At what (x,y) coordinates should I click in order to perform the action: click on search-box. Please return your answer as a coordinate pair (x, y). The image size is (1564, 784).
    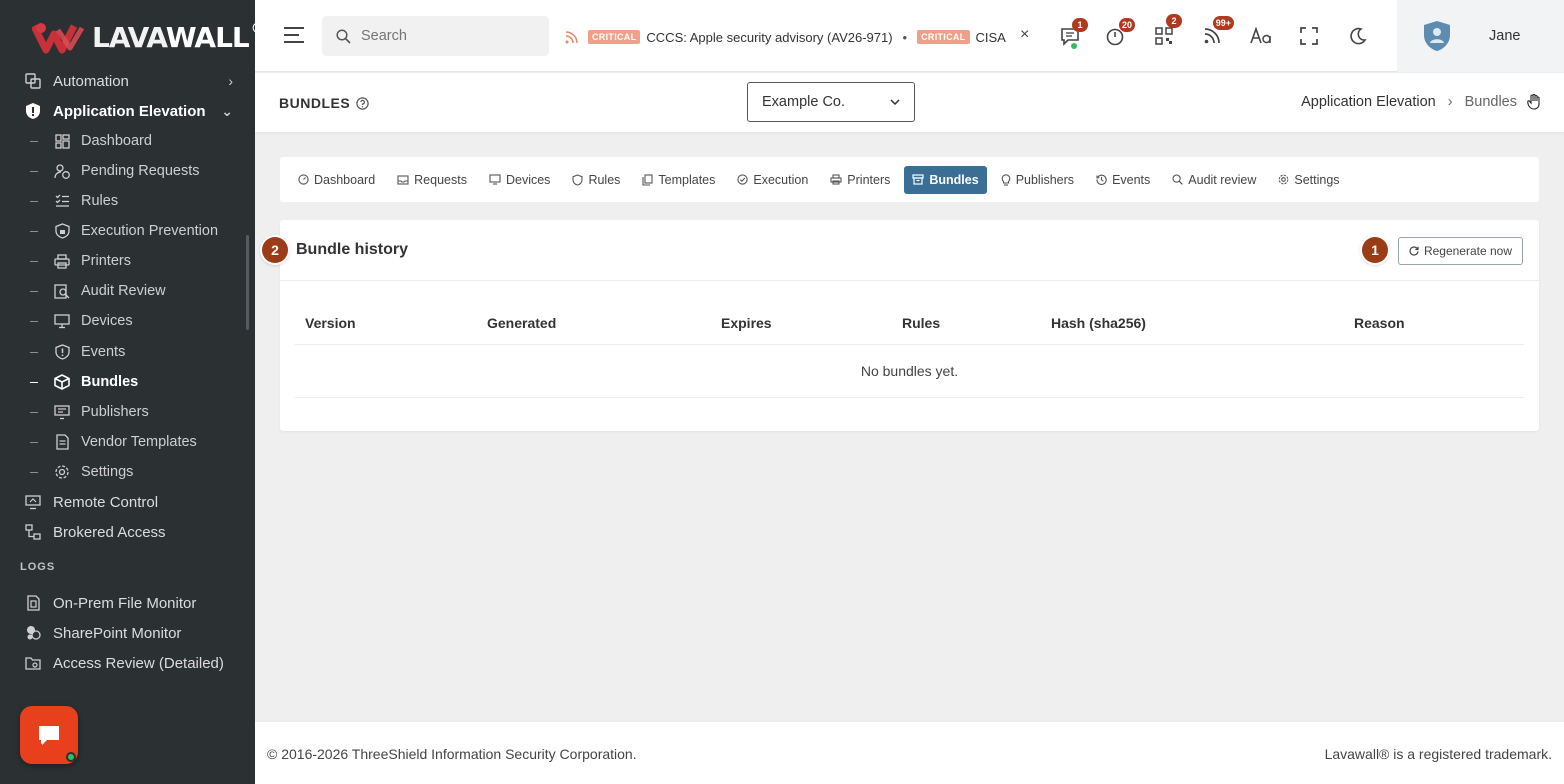
    Looking at the image, I should click on (435, 36).